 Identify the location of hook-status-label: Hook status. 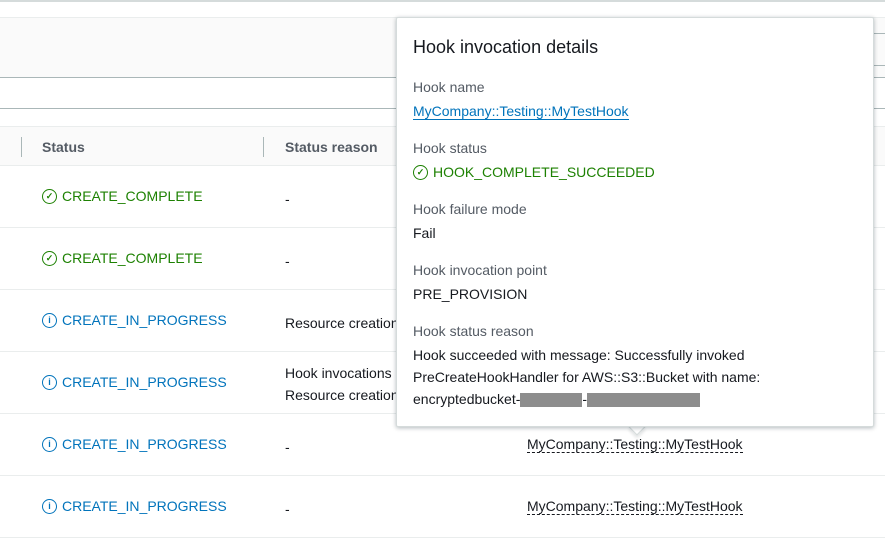
(450, 148).